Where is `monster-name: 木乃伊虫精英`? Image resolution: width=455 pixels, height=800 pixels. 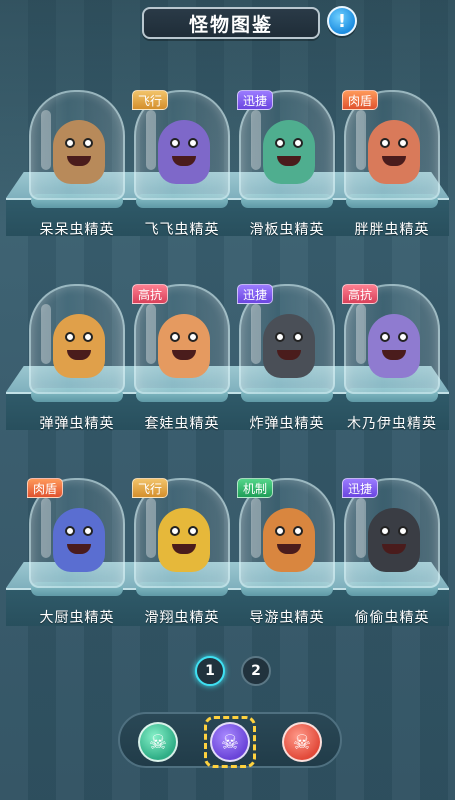
monster-name: 木乃伊虫精英 is located at coordinates (392, 424).